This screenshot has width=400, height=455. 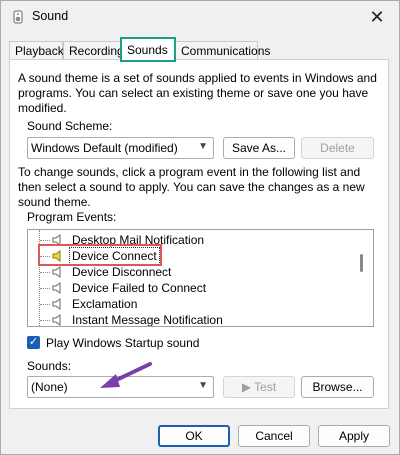 I want to click on sound-value: (None), so click(x=49, y=387).